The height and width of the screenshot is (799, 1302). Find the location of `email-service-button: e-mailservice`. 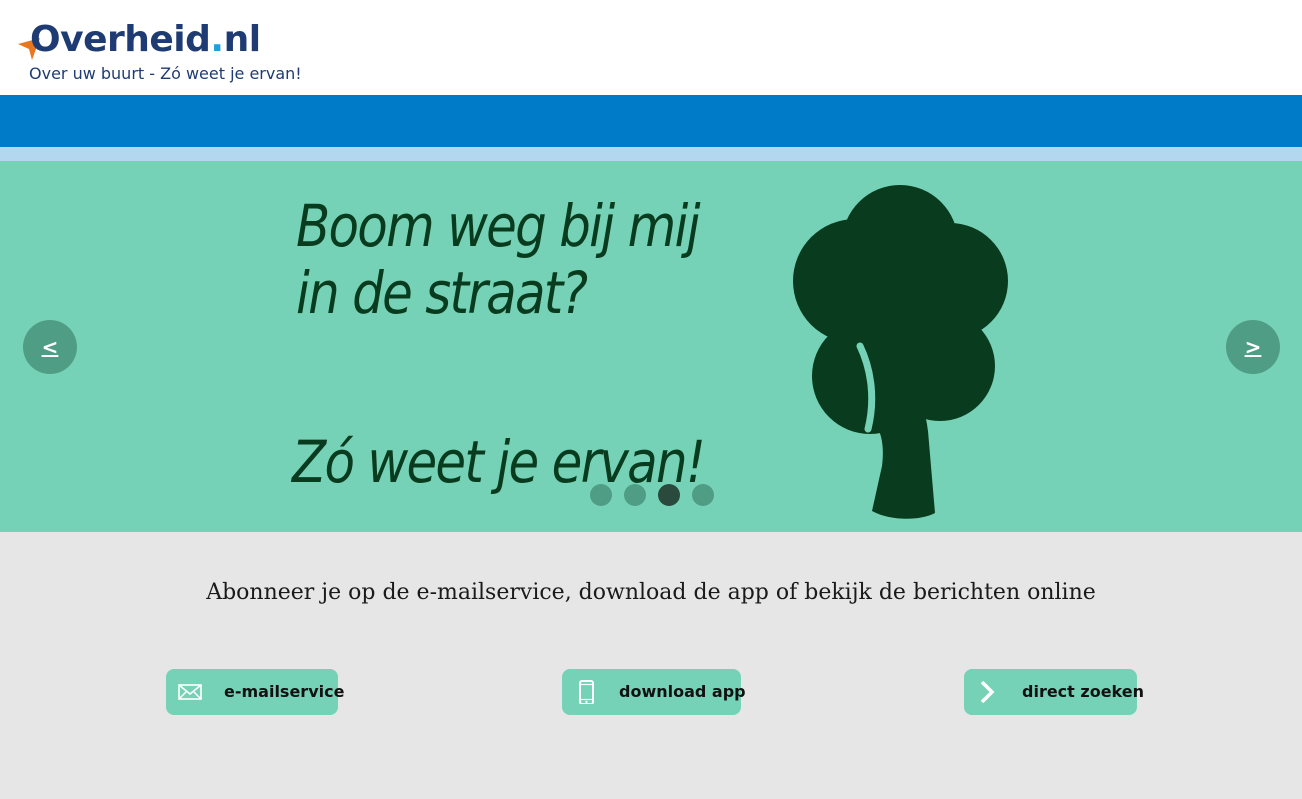

email-service-button: e-mailservice is located at coordinates (255, 692).